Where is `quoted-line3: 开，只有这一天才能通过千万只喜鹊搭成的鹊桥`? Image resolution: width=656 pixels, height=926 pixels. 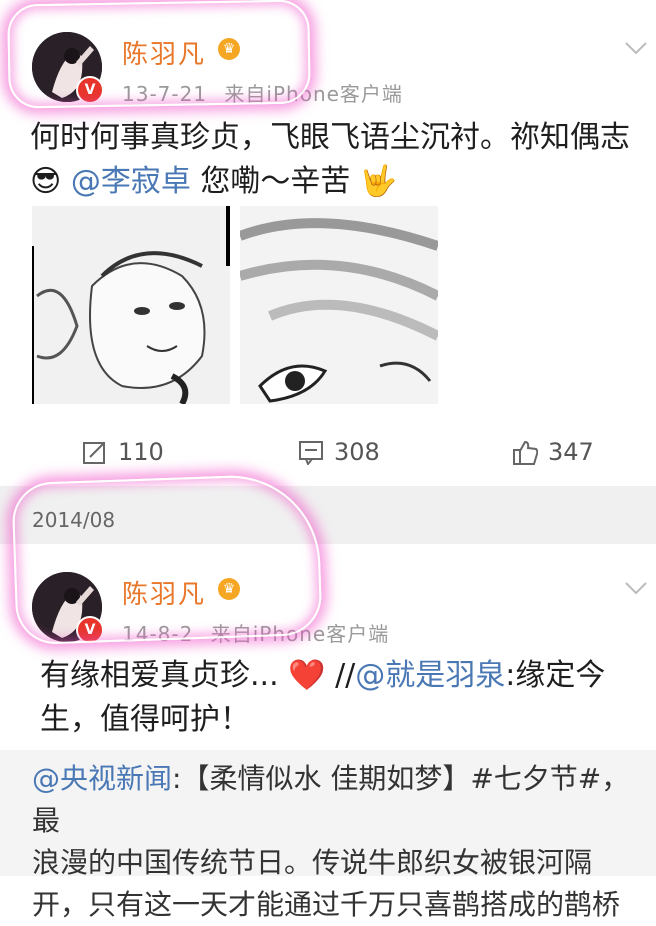
quoted-line3: 开，只有这一天才能通过千万只喜鹊搭成的鹊桥 is located at coordinates (326, 904).